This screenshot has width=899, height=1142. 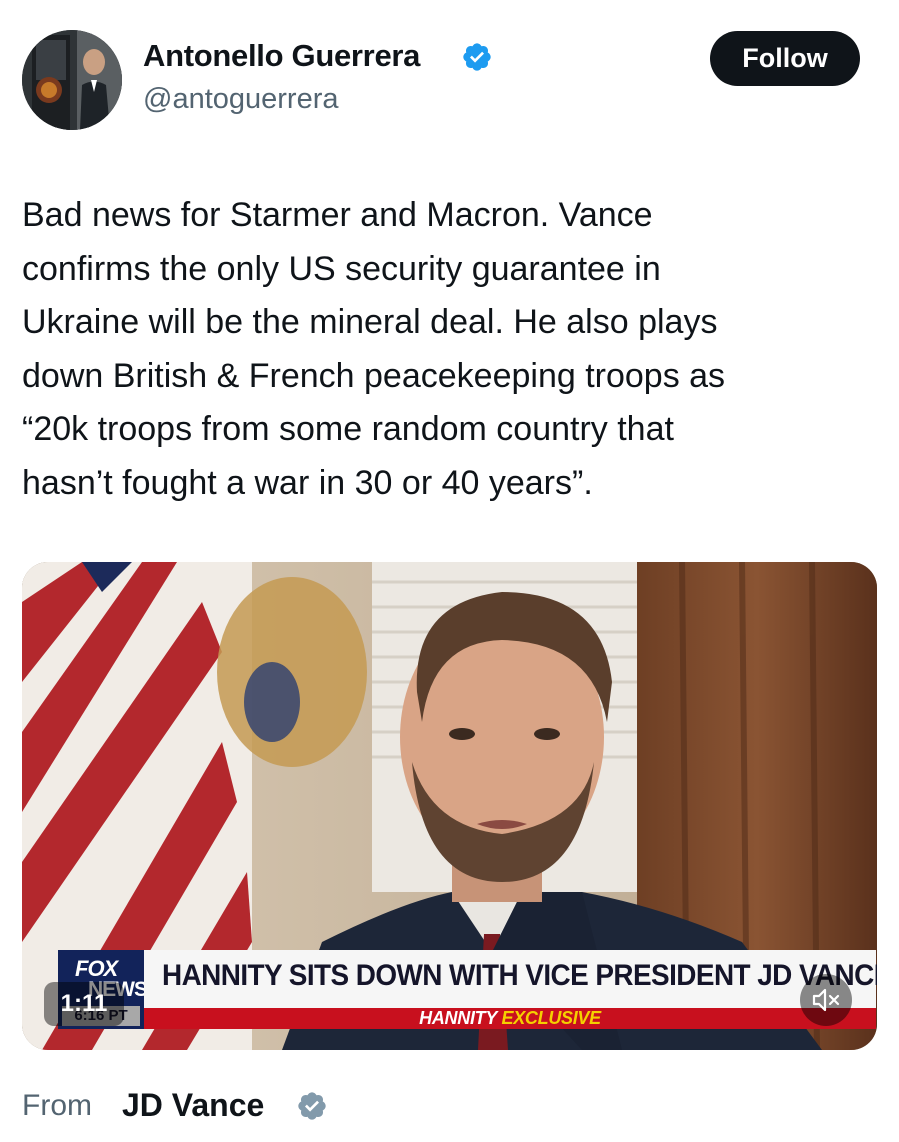 I want to click on speaker-muted-icon, so click(x=826, y=1000).